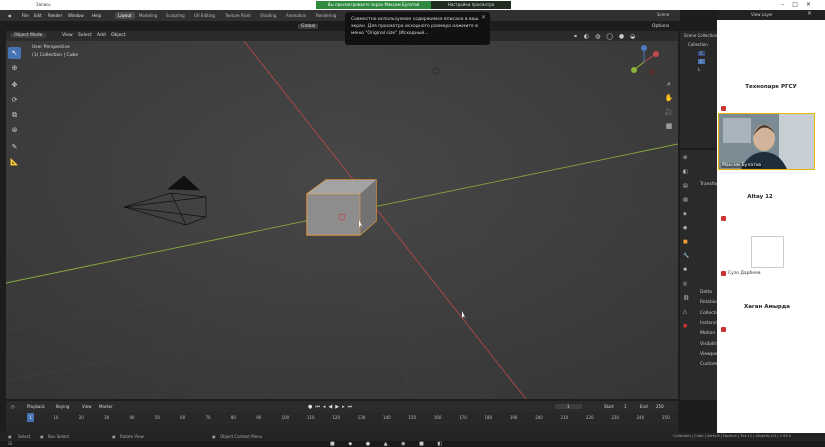 This screenshot has height=447, width=825. I want to click on outliner-scene-collection: Scene Collection, so click(700, 35).